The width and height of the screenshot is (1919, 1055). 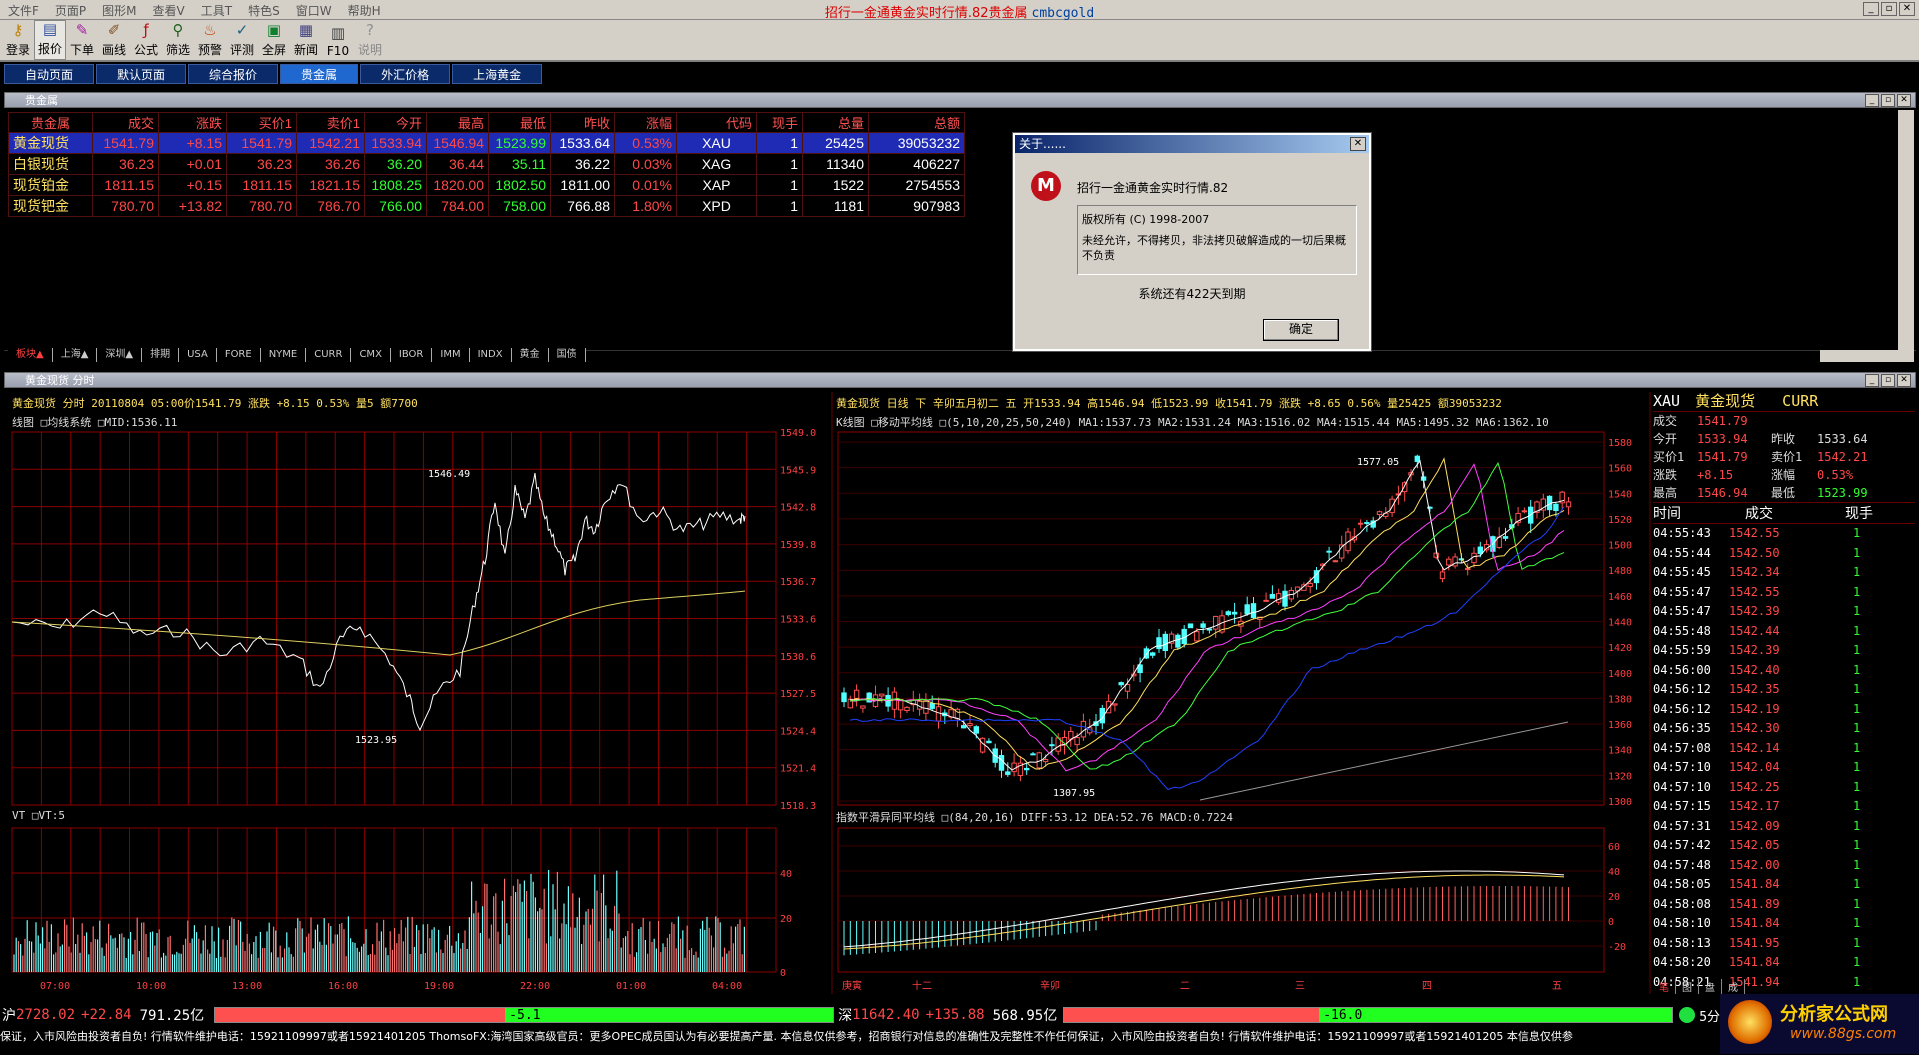 I want to click on y-tick-label: 1380, so click(x=1620, y=699).